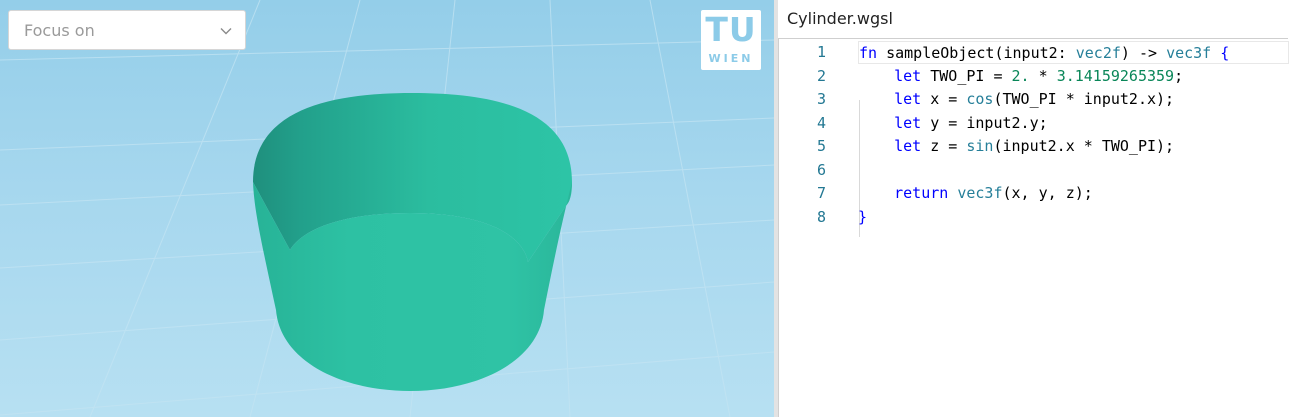 The width and height of the screenshot is (1290, 417). I want to click on line-number: 3, so click(821, 99).